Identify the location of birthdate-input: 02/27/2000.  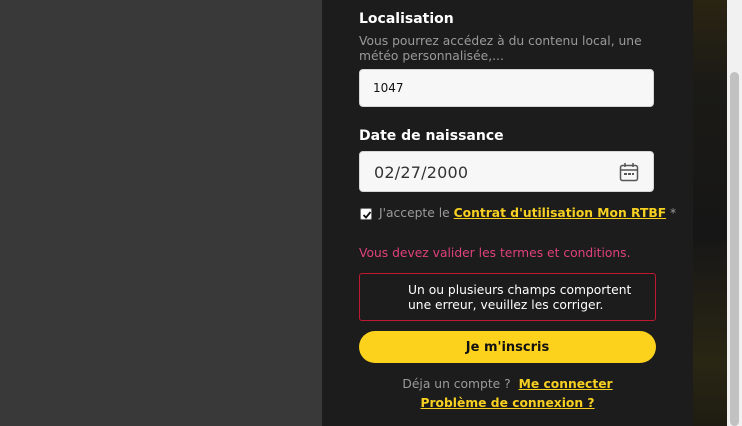
(506, 171).